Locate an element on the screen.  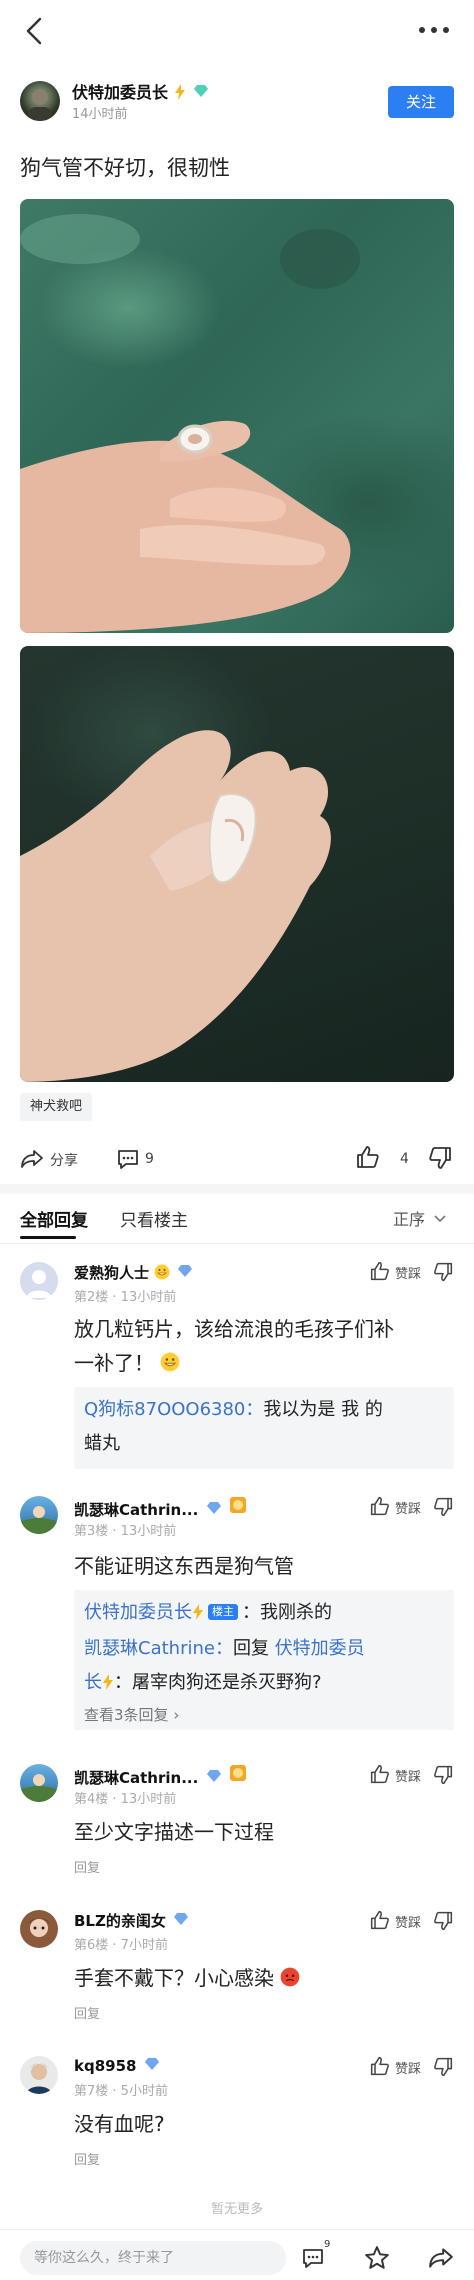
quote-author: Q狗标87OOO6380： is located at coordinates (173, 1409).